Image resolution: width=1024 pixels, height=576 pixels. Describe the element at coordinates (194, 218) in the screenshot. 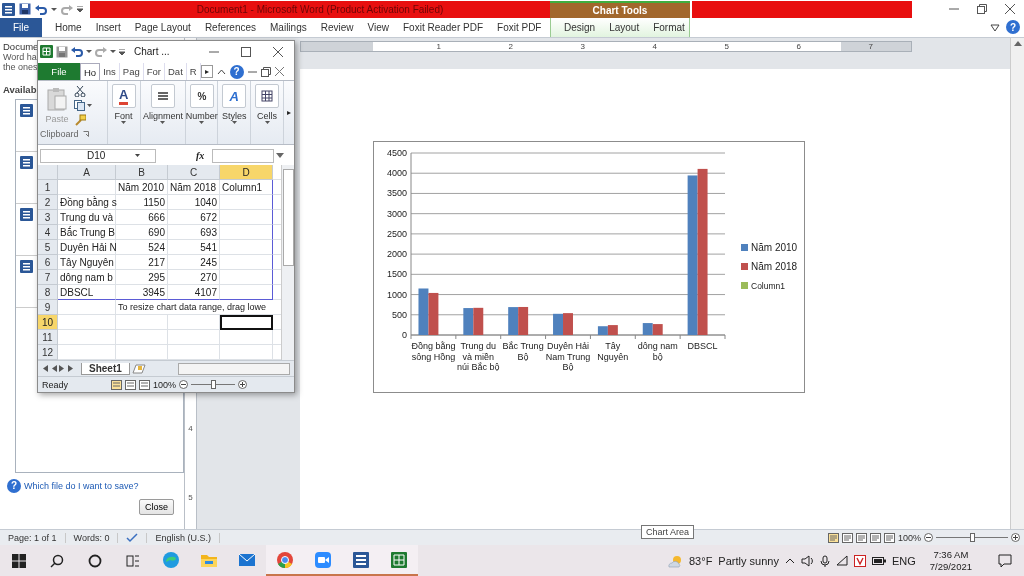

I see `table-cell: 672` at that location.